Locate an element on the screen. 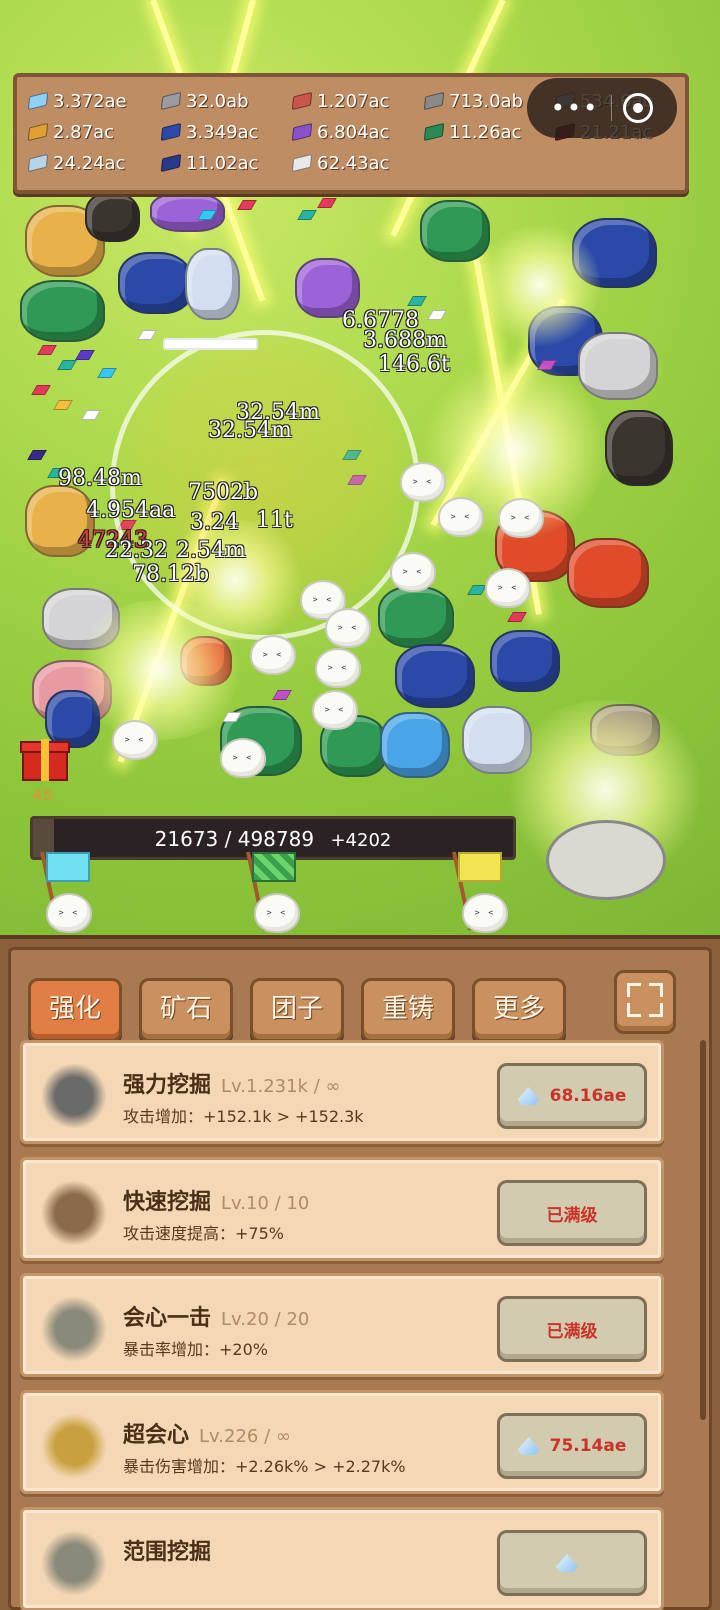 Image resolution: width=720 pixels, height=1610 pixels. upgrade-description: 攻击增加：+152.1k > +152.3k is located at coordinates (243, 1116).